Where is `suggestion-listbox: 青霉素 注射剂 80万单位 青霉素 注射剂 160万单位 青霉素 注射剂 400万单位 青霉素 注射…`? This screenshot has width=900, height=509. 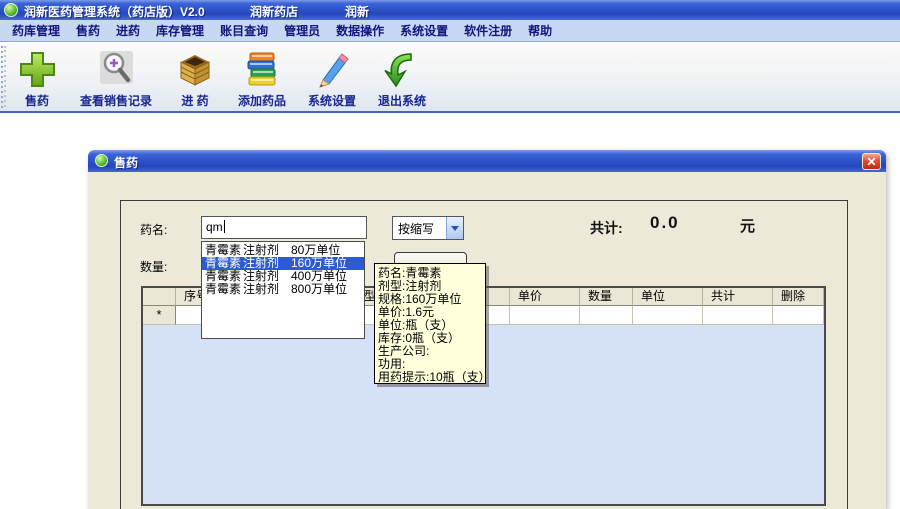
suggestion-listbox: 青霉素 注射剂 80万单位 青霉素 注射剂 160万单位 青霉素 注射剂 400万单位 青霉素 注射… is located at coordinates (283, 290).